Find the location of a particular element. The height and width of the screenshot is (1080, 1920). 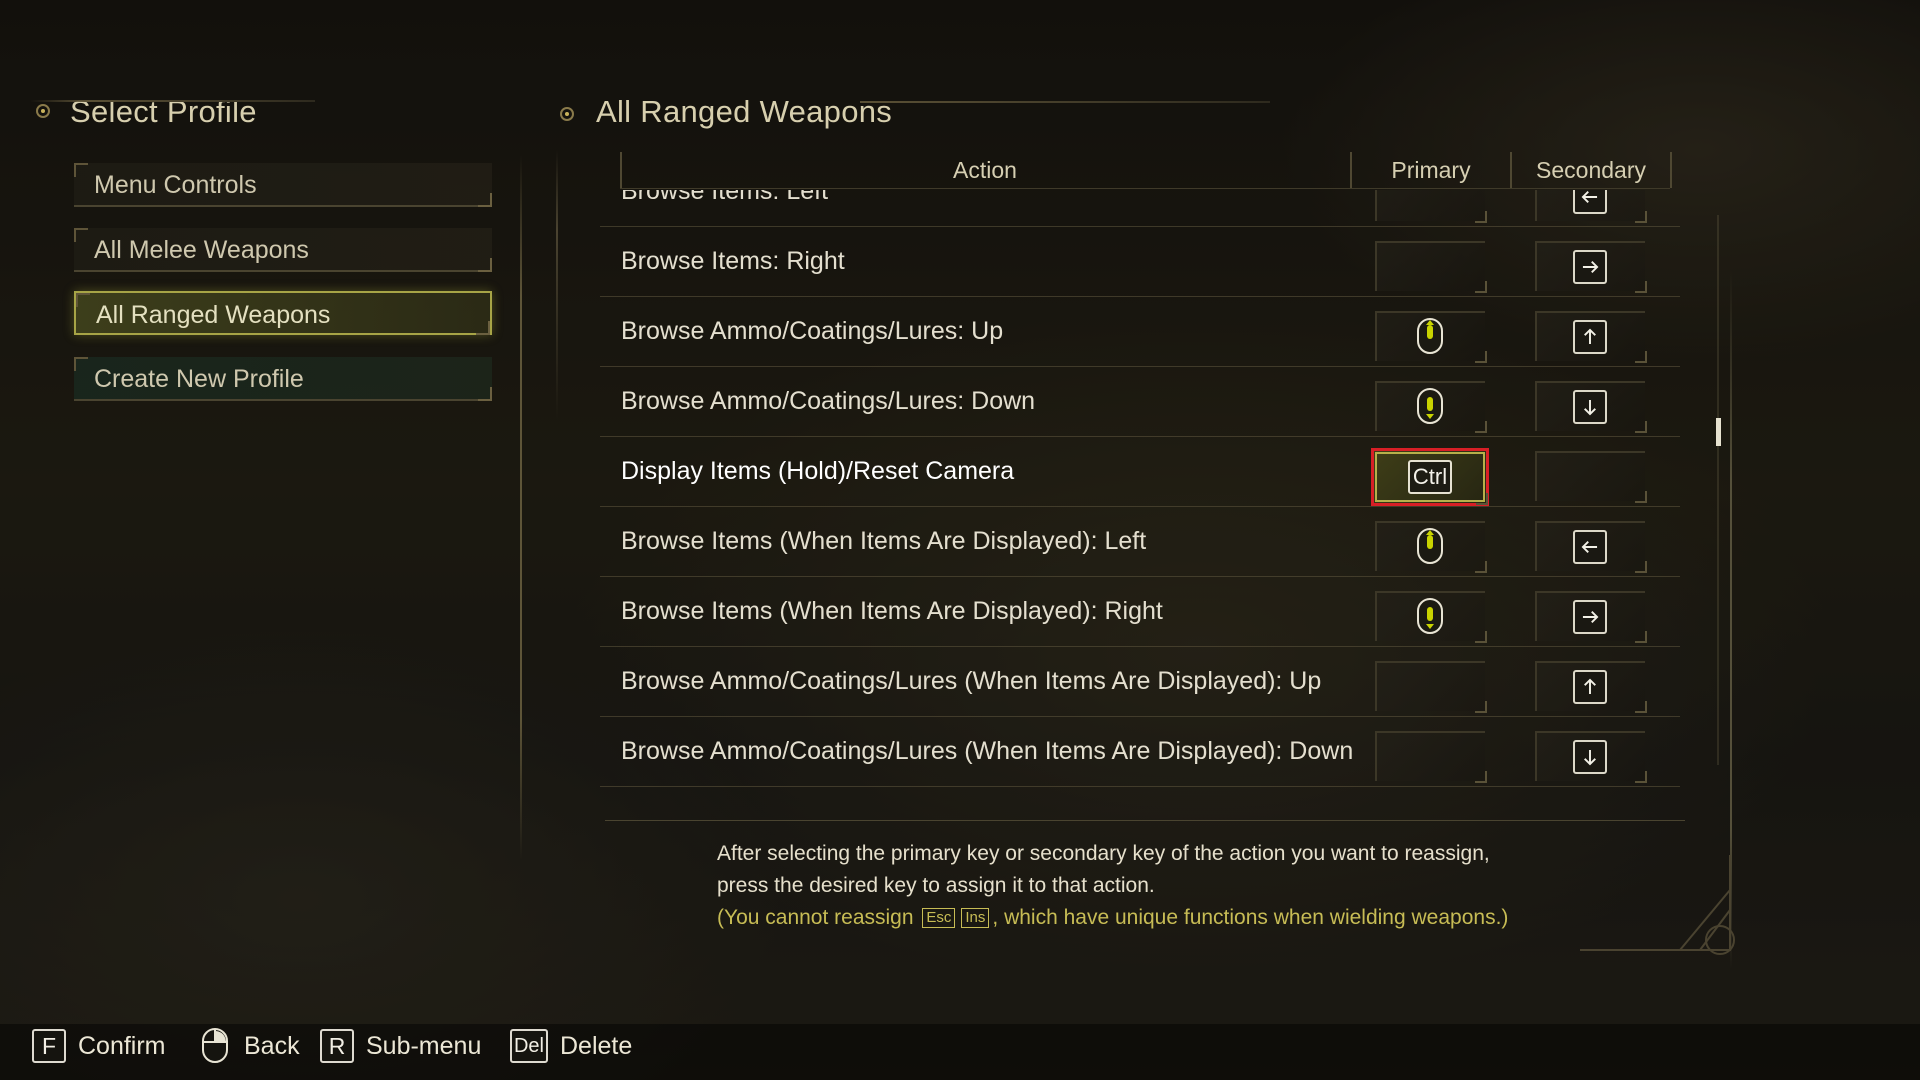

header-rule is located at coordinates (1145, 188).